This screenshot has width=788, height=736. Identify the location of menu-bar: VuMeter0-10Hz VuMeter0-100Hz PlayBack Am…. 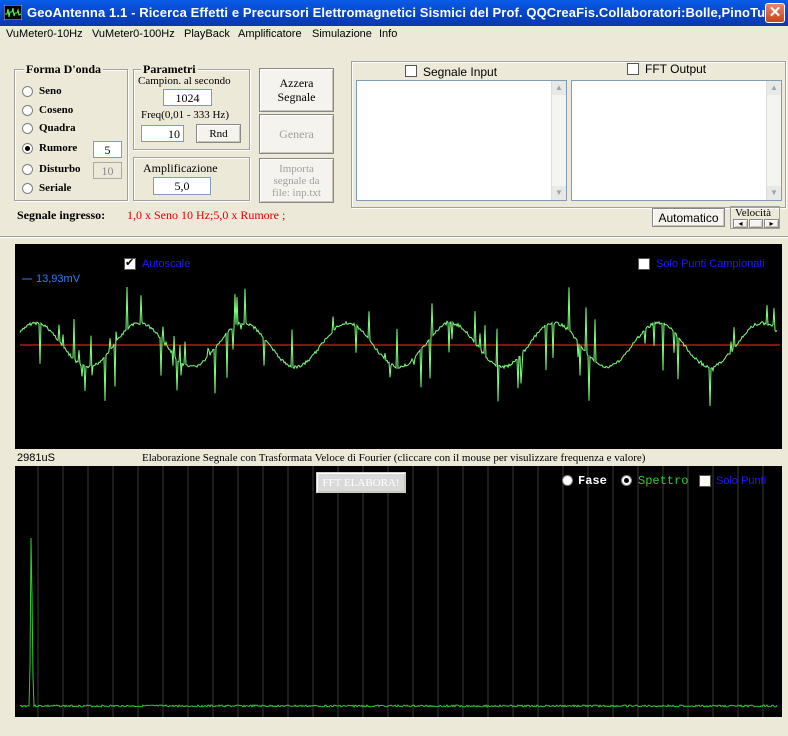
(394, 35).